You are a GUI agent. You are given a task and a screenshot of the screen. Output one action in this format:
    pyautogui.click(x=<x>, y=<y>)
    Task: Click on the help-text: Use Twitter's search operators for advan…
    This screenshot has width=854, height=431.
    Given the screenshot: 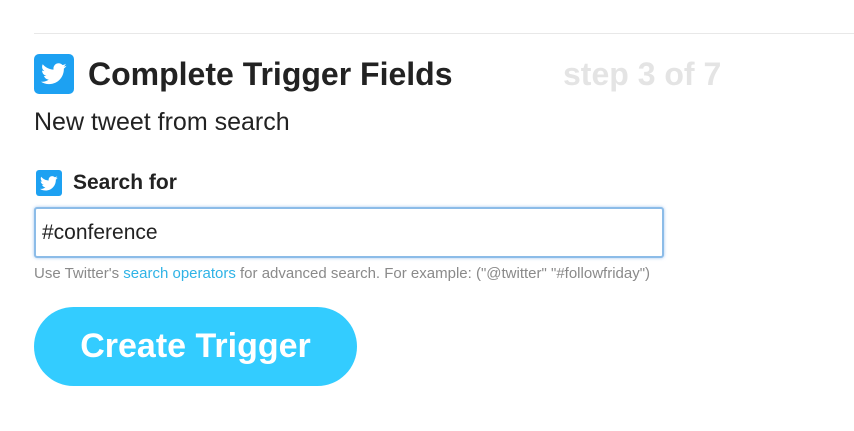 What is the action you would take?
    pyautogui.click(x=342, y=273)
    